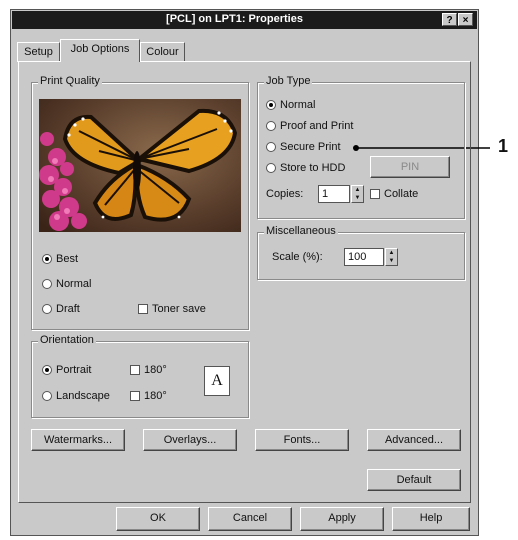 The width and height of the screenshot is (518, 540). What do you see at coordinates (67, 340) in the screenshot?
I see `orientation-legend: Orientation` at bounding box center [67, 340].